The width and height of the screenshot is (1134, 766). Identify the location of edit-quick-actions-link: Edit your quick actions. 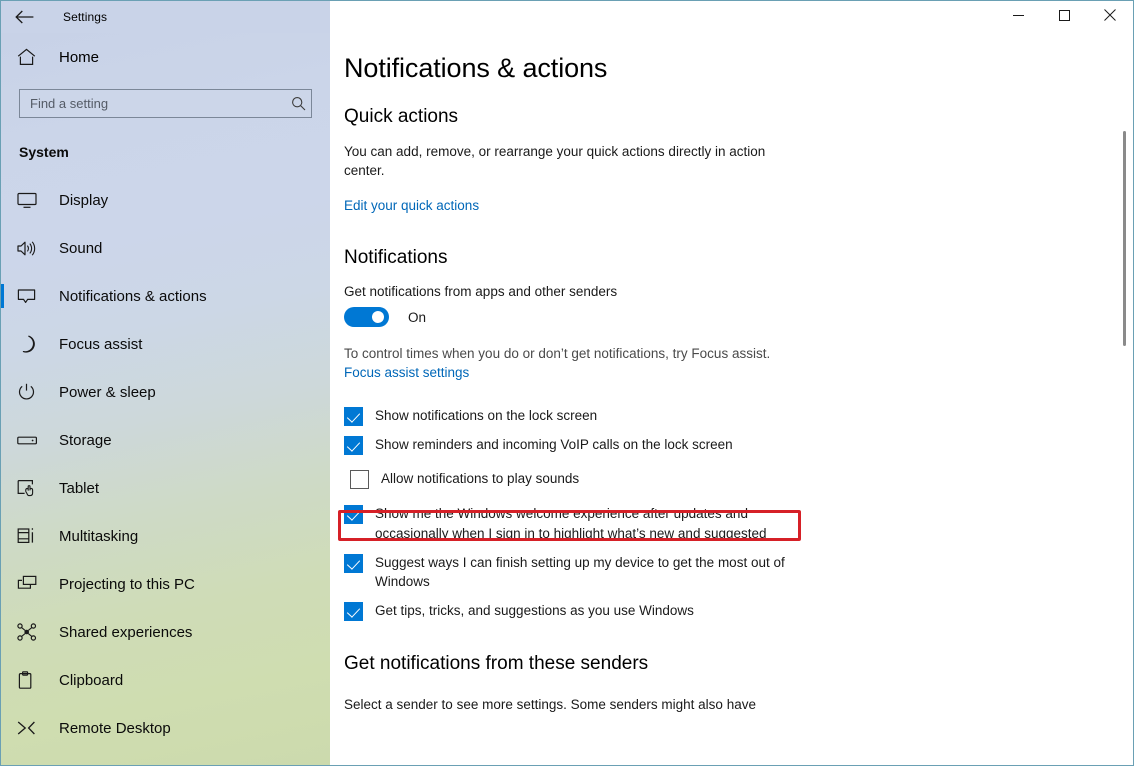
(411, 205).